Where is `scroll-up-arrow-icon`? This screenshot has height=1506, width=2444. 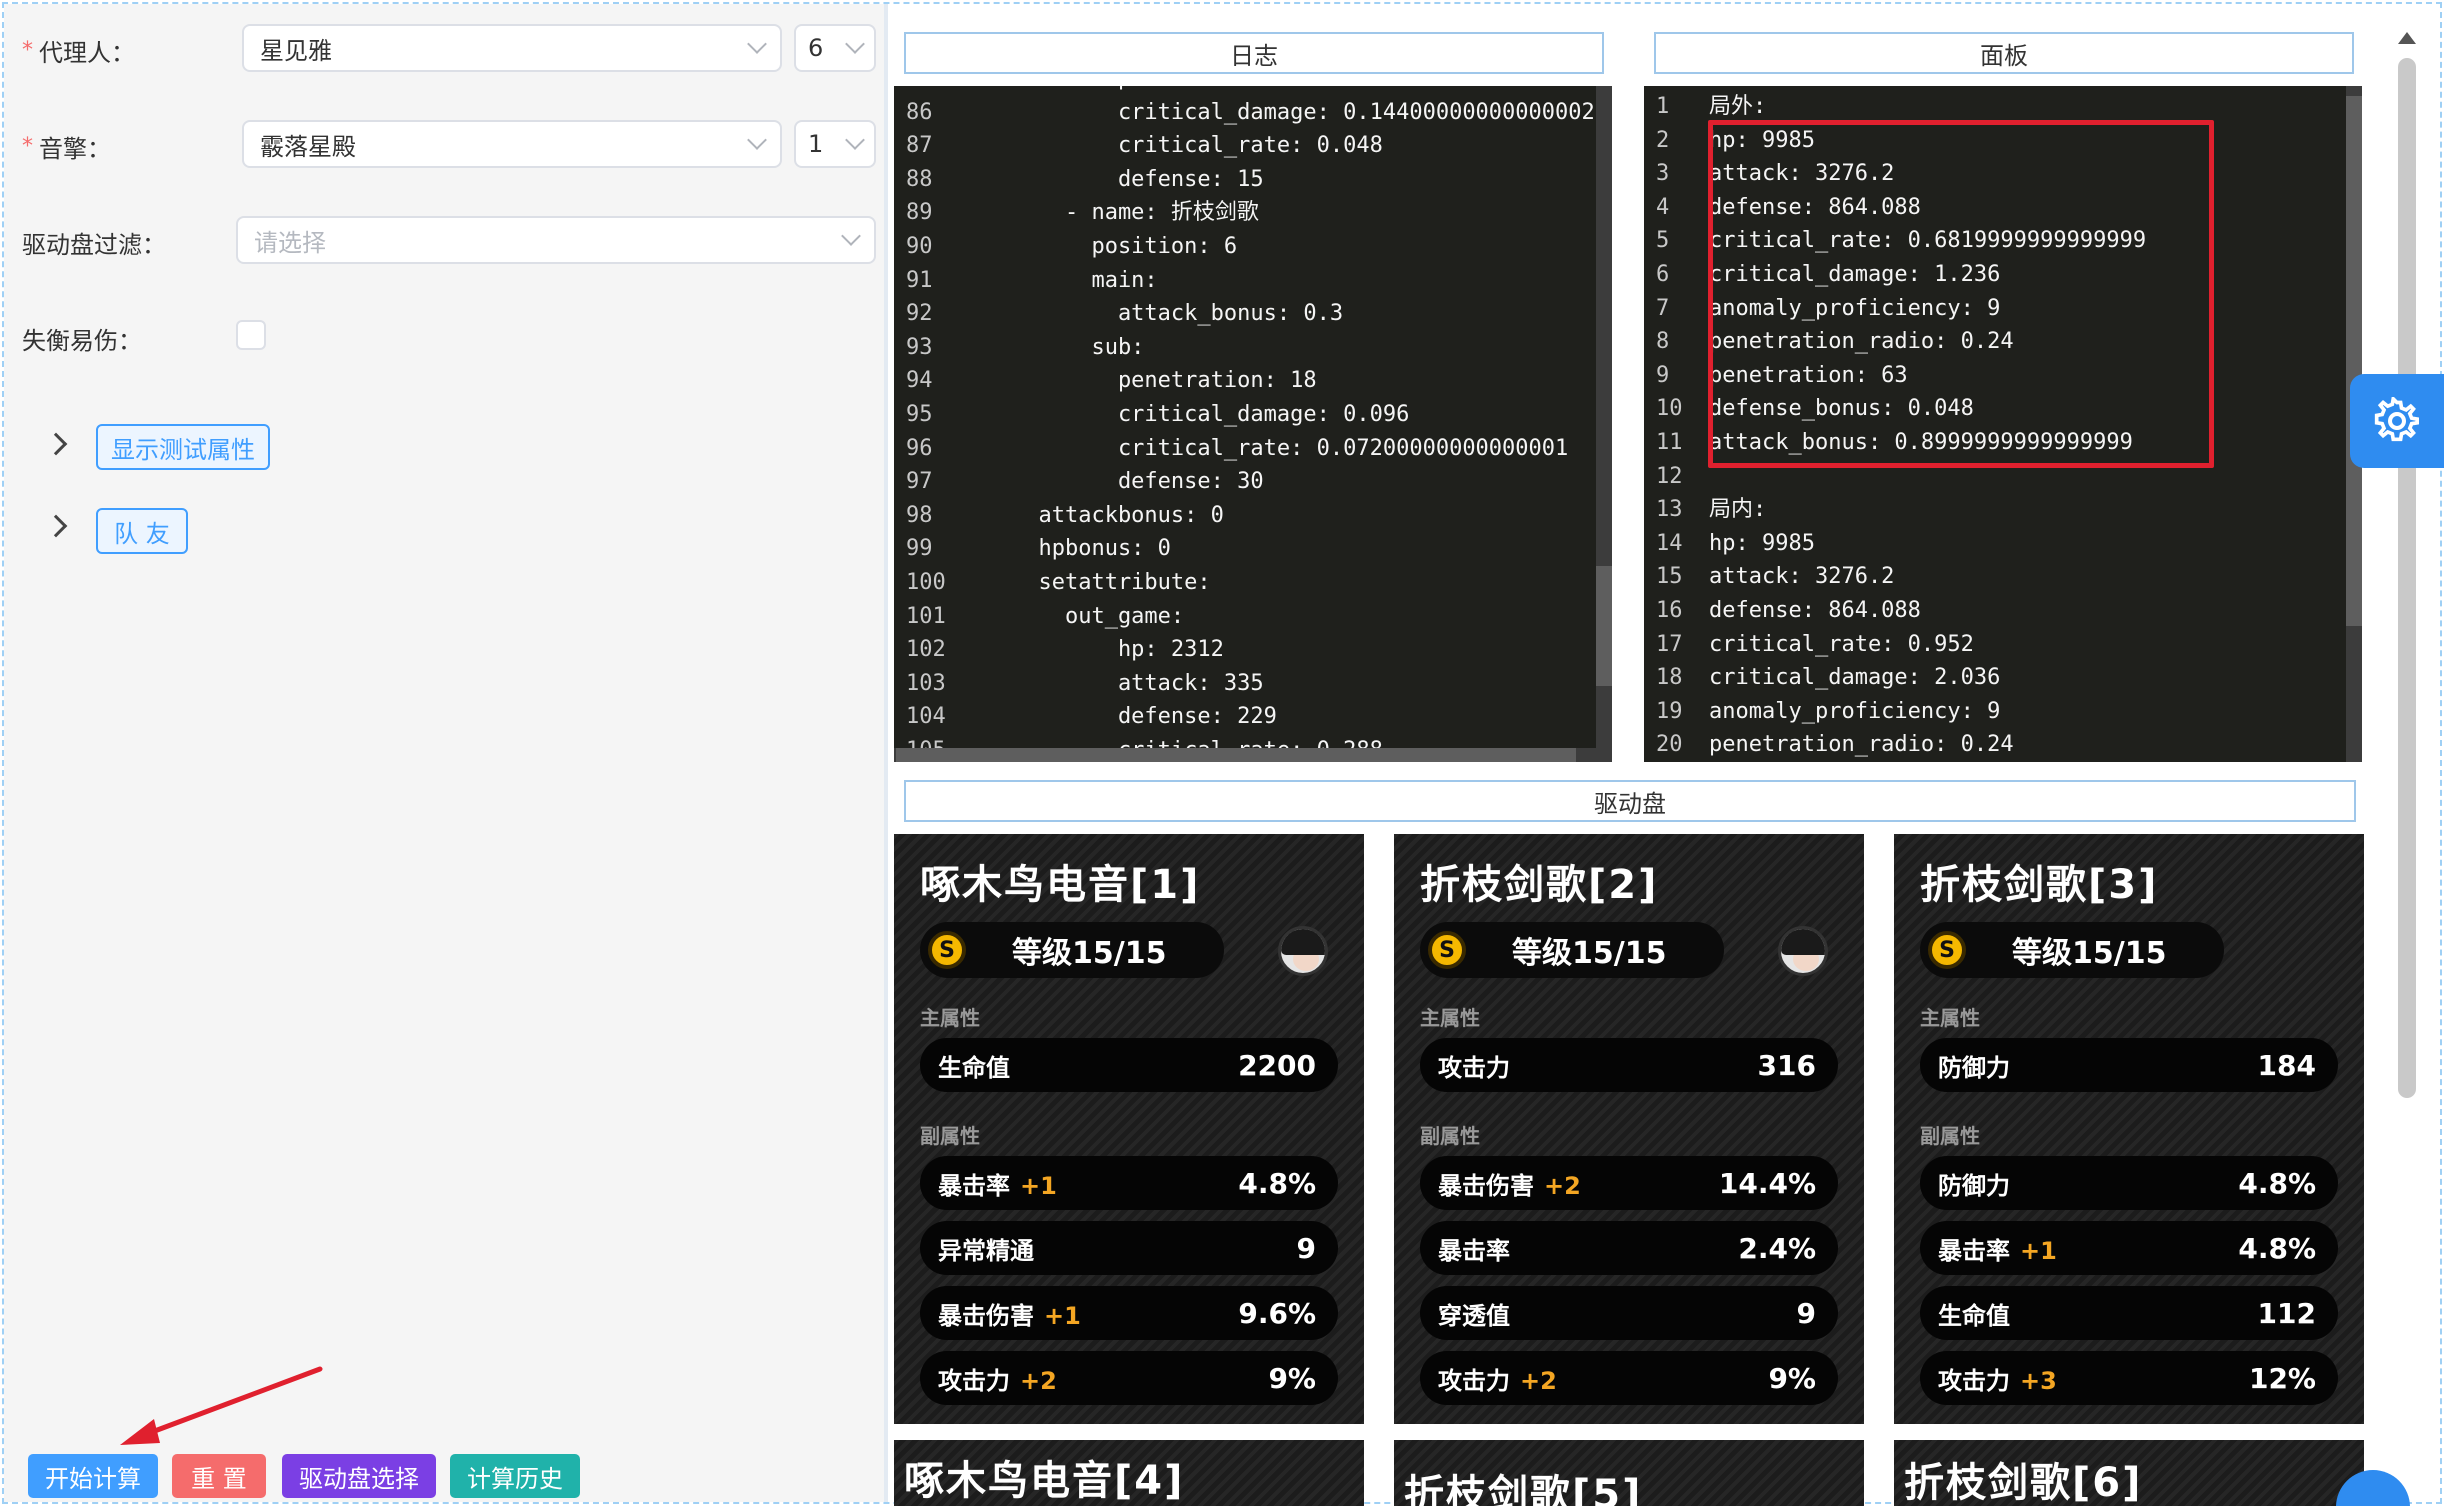 scroll-up-arrow-icon is located at coordinates (2407, 38).